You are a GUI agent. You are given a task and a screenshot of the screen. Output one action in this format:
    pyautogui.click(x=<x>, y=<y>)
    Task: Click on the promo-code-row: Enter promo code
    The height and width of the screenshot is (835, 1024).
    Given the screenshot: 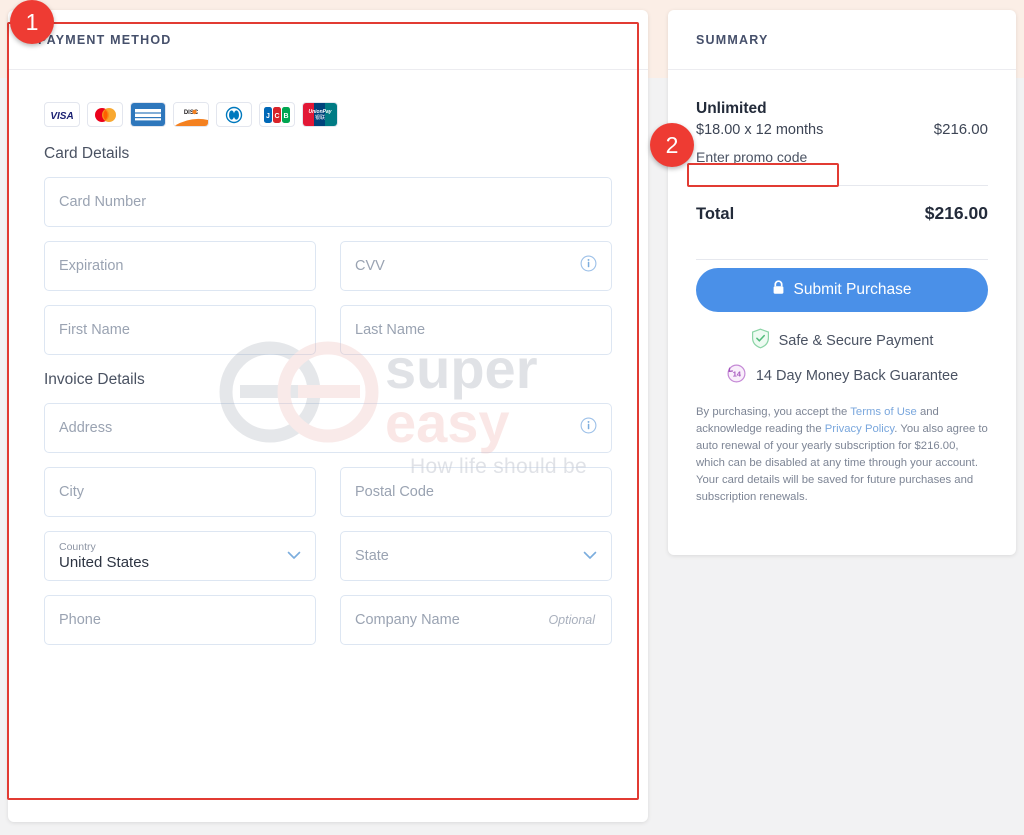 What is the action you would take?
    pyautogui.click(x=842, y=158)
    